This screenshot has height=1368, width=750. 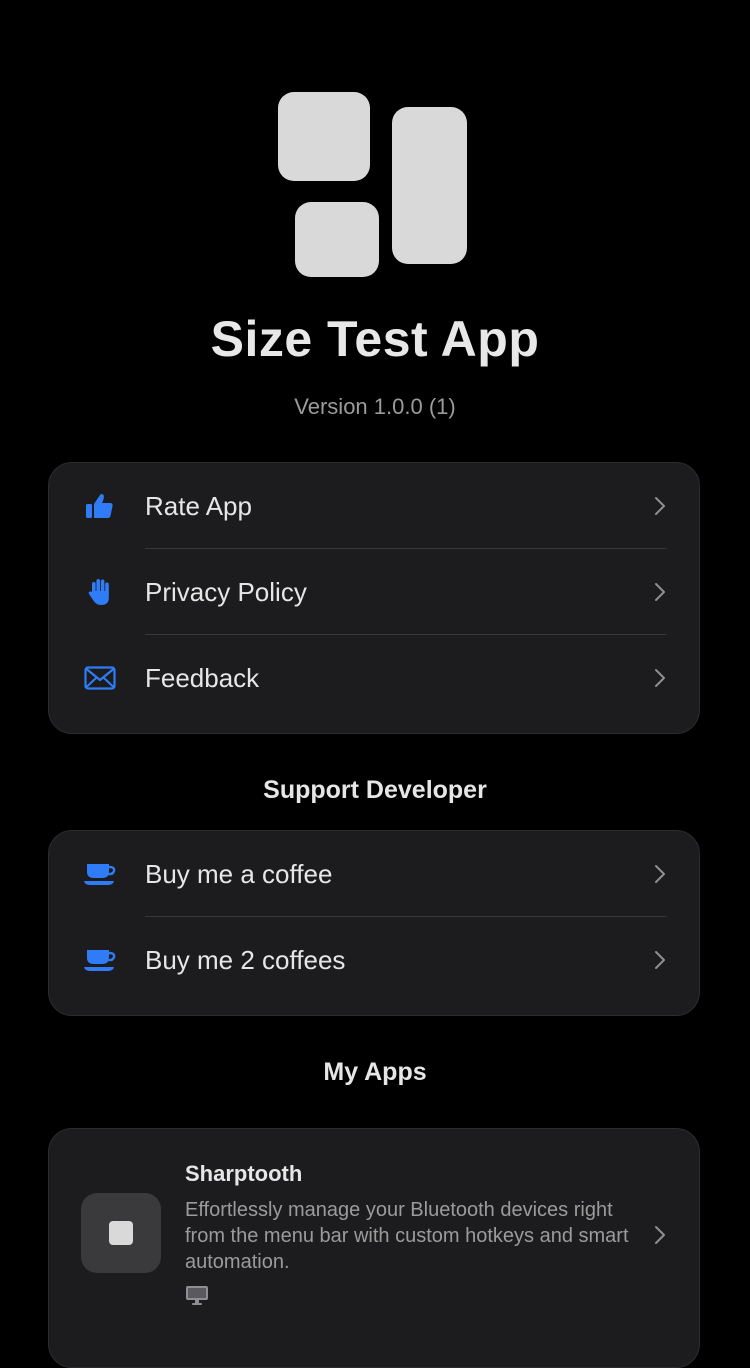 I want to click on app-title: Size Test App, so click(x=375, y=339).